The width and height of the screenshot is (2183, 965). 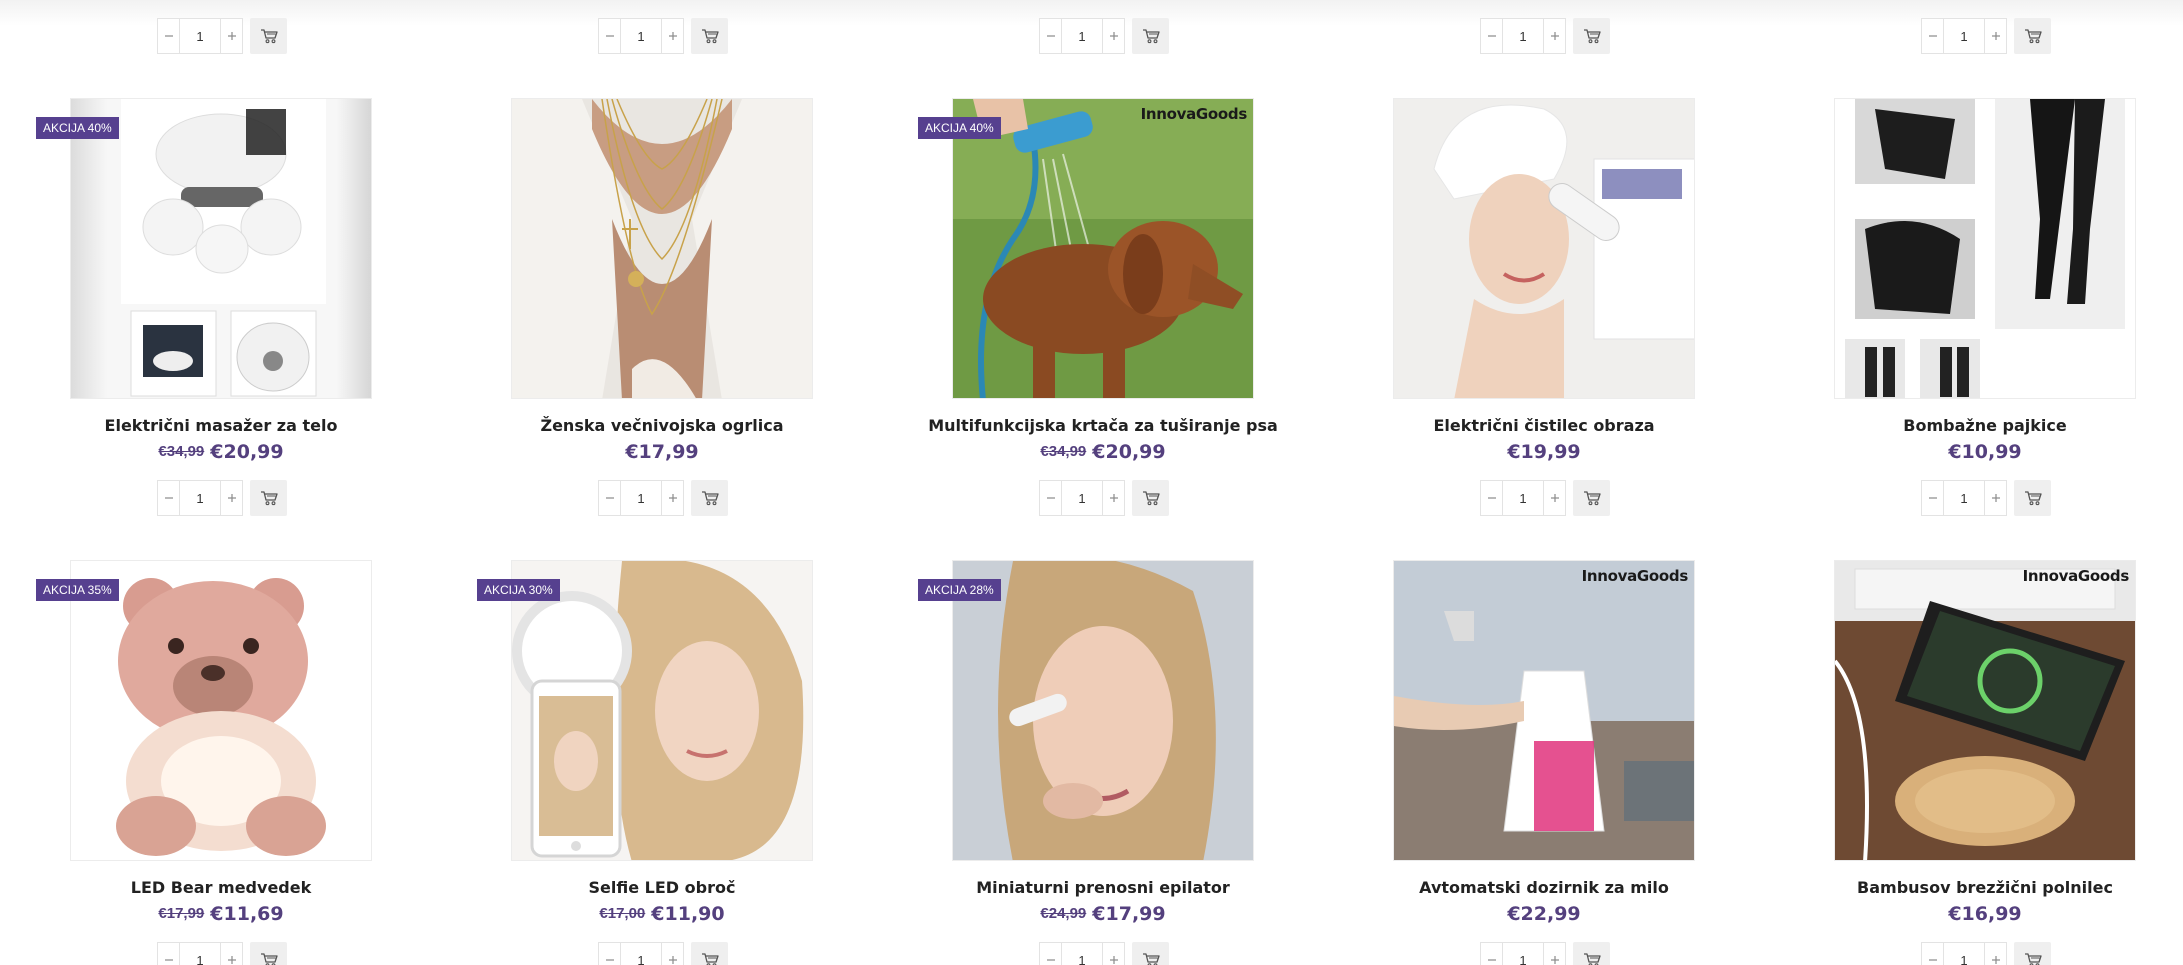 What do you see at coordinates (662, 425) in the screenshot?
I see `product-title: Ženska večnivojska ogrlica` at bounding box center [662, 425].